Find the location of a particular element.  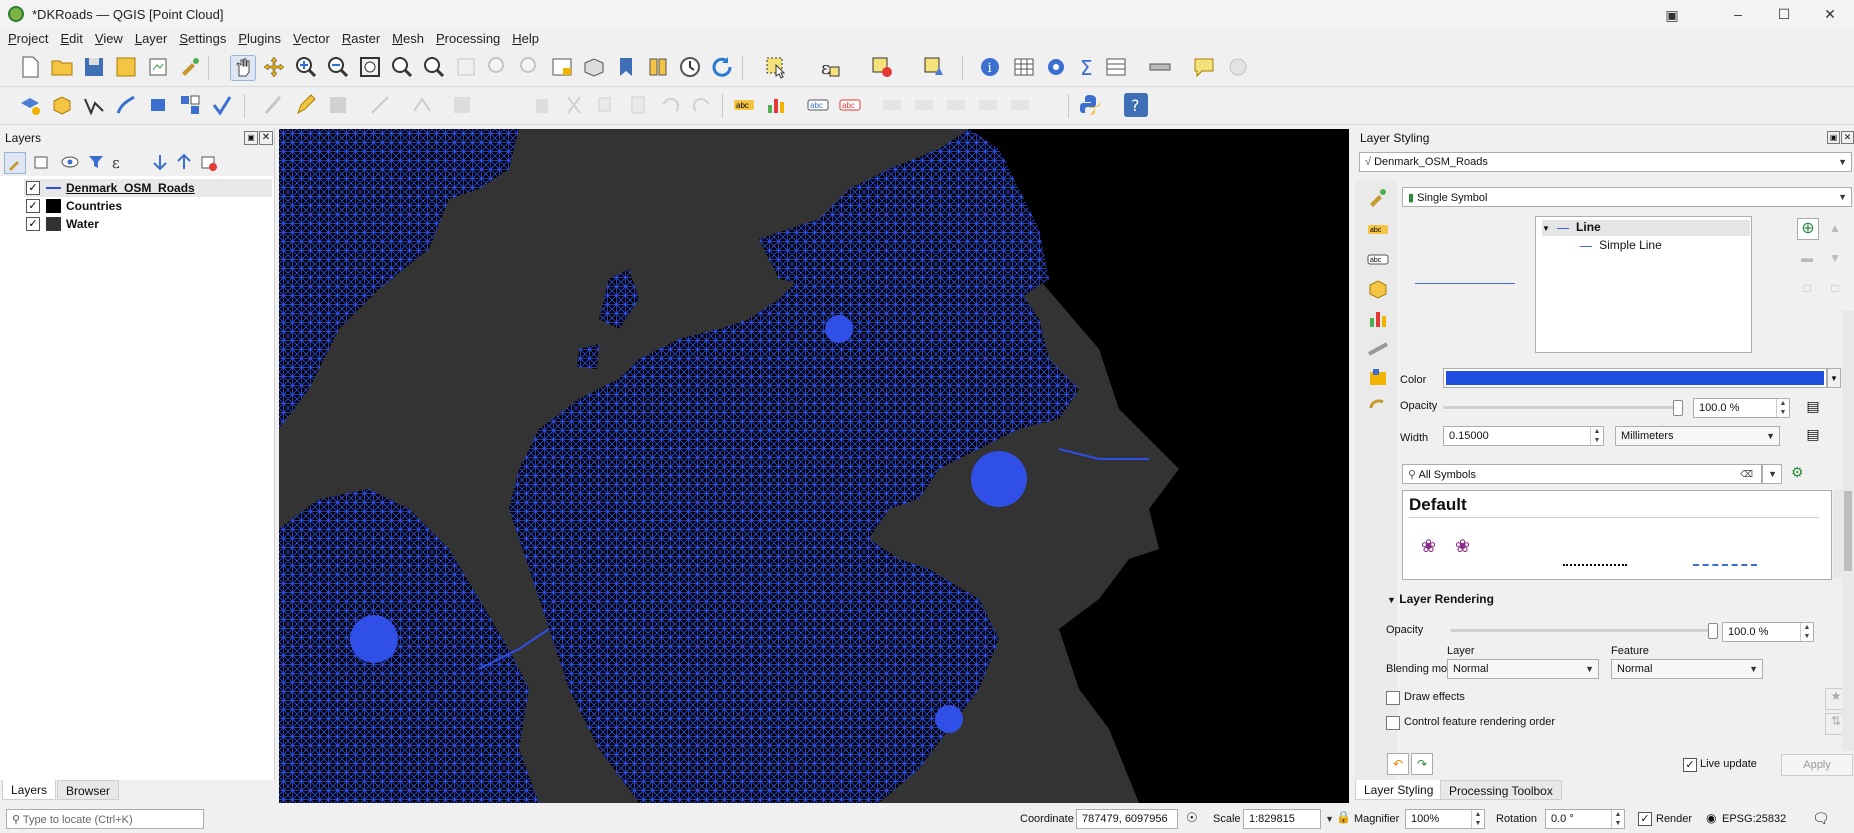

maximize-button: ☐ is located at coordinates (1784, 14).